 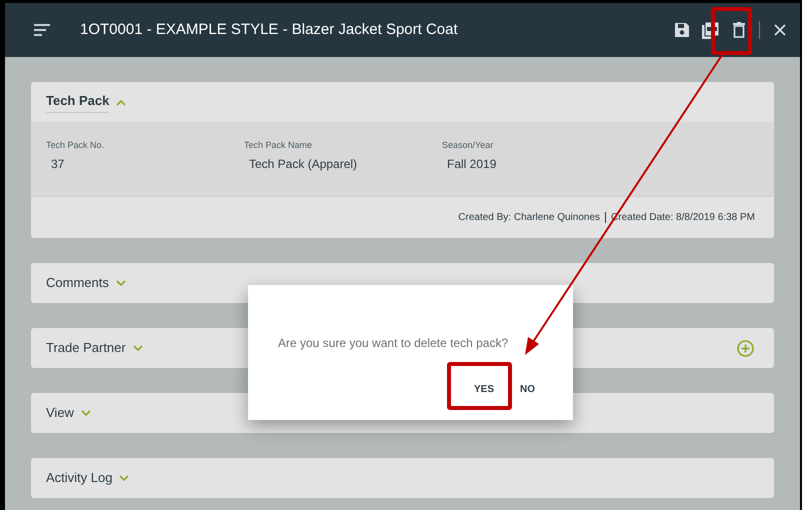 I want to click on created-by: Created By: Charlene Quinones, so click(x=529, y=218).